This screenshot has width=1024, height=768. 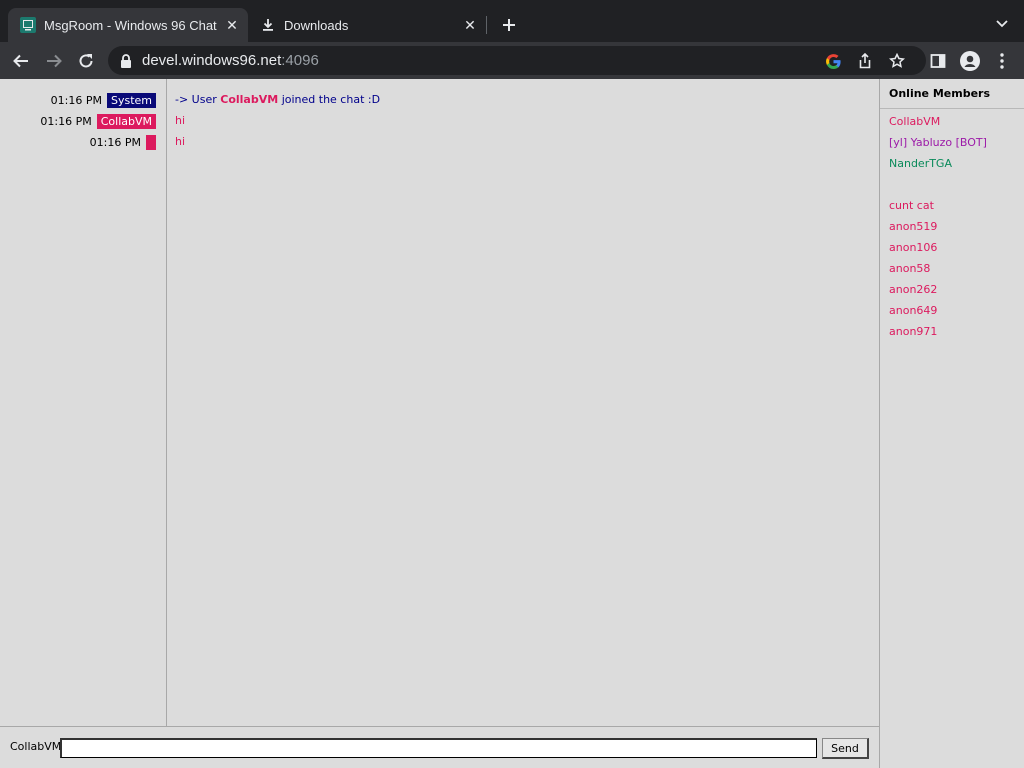 I want to click on arrow-right-icon, so click(x=54, y=61).